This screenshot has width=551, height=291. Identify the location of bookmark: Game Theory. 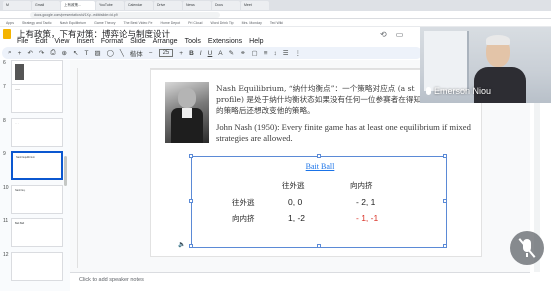
(104, 23).